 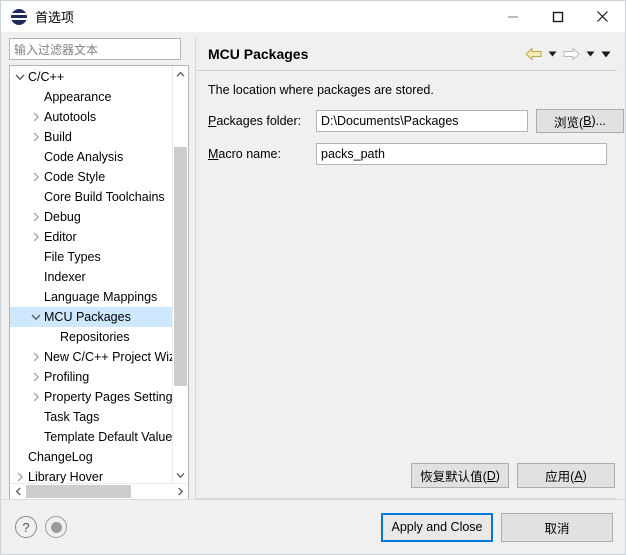 I want to click on tree-item-label: ChangeLog, so click(x=60, y=457).